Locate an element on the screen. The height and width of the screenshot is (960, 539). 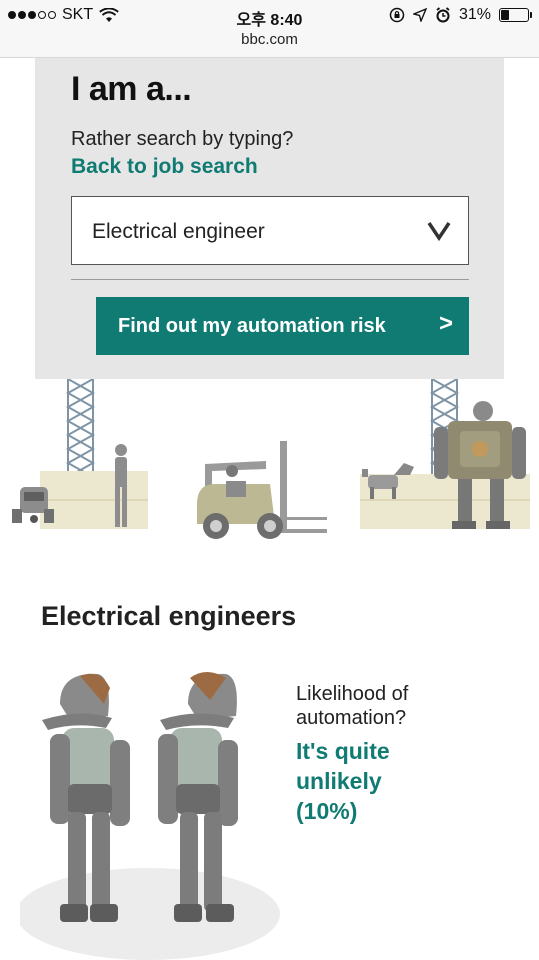
chevron-down-icon is located at coordinates (439, 232).